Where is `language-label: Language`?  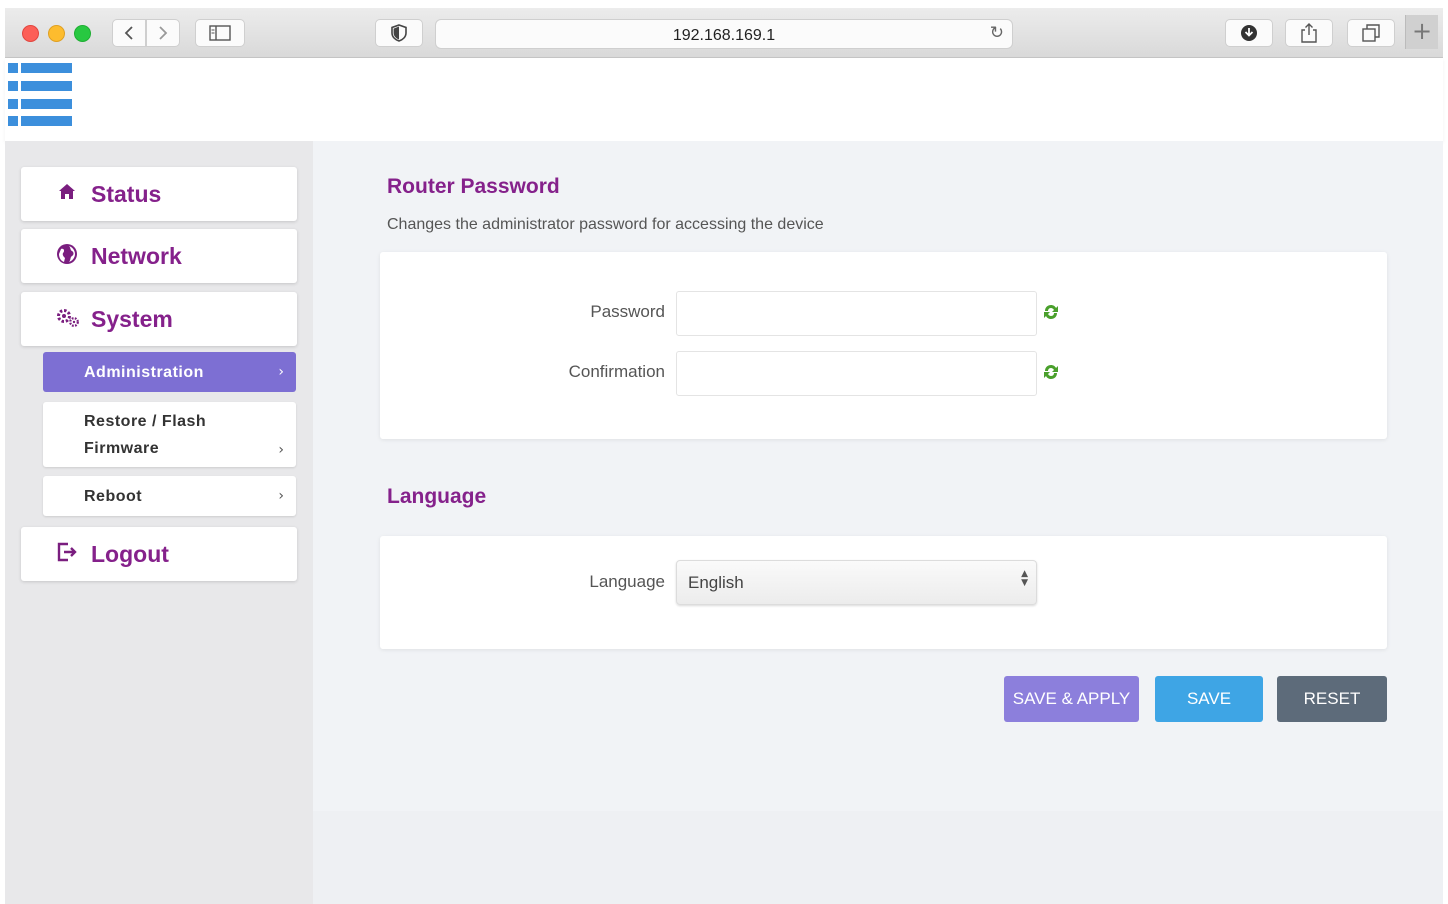
language-label: Language is located at coordinates (627, 581).